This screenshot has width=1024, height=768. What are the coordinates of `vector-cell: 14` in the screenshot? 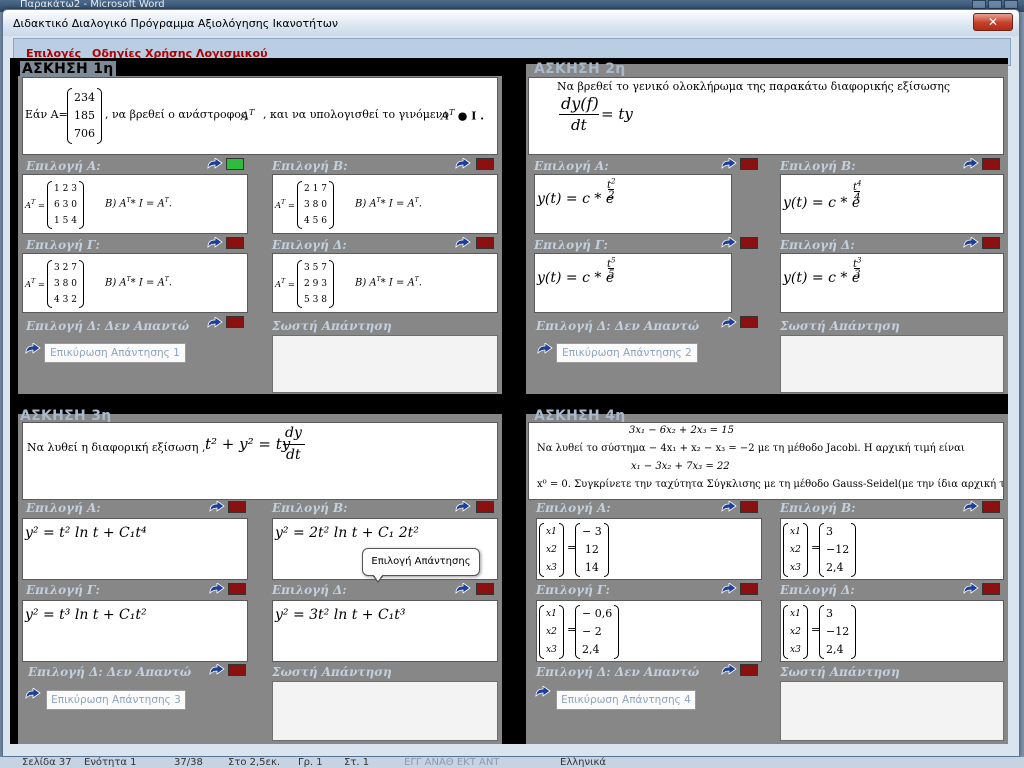 It's located at (591, 567).